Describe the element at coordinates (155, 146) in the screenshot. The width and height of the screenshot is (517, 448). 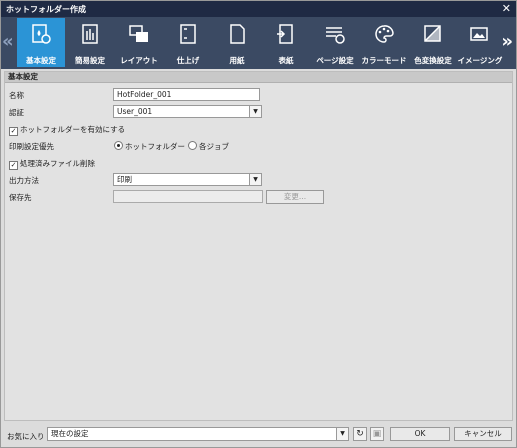
I see `priority-hot-folder-label: ホットフォルダー` at that location.